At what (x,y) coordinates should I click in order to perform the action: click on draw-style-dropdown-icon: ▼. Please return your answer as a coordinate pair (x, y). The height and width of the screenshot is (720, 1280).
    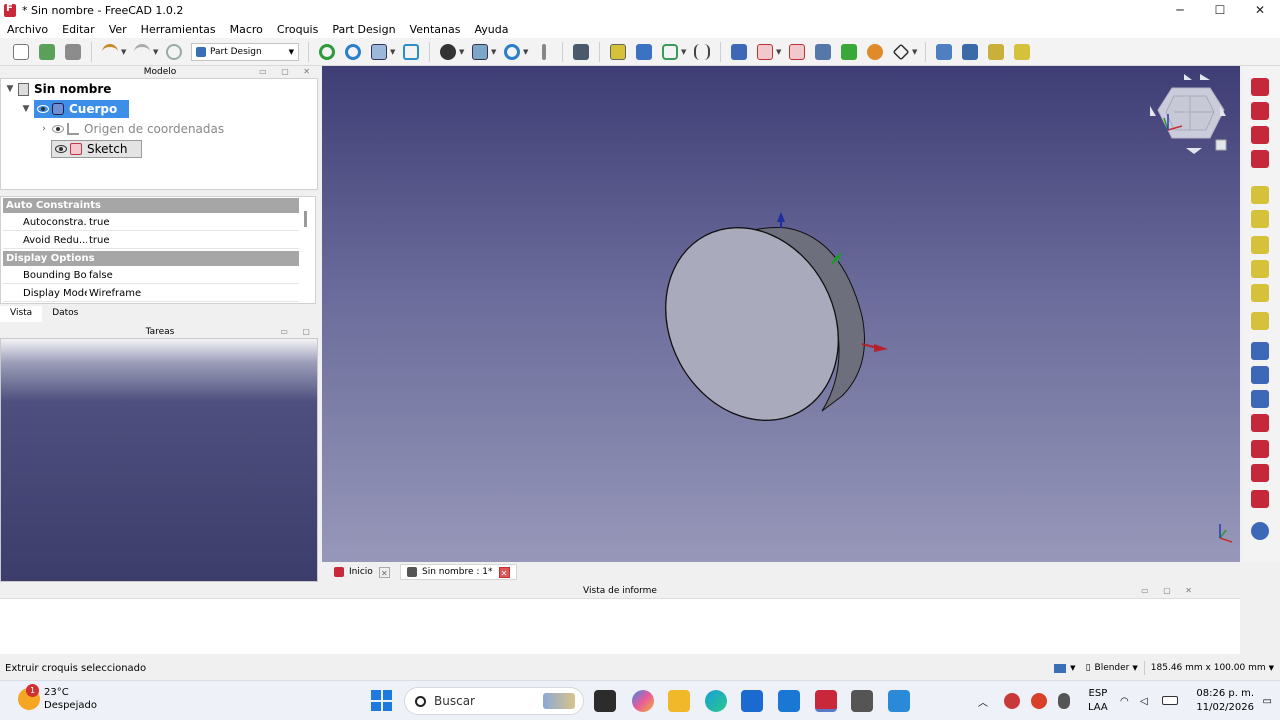
    Looking at the image, I should click on (462, 52).